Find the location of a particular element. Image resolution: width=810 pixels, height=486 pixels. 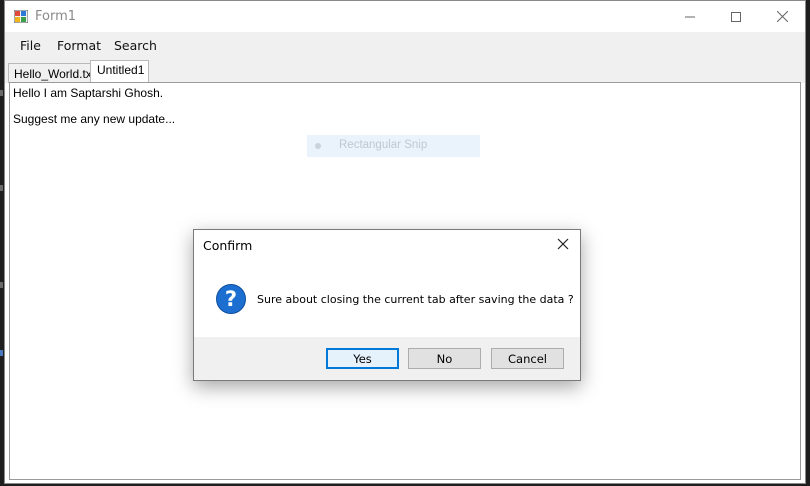

window-title: Form1 is located at coordinates (56, 16).